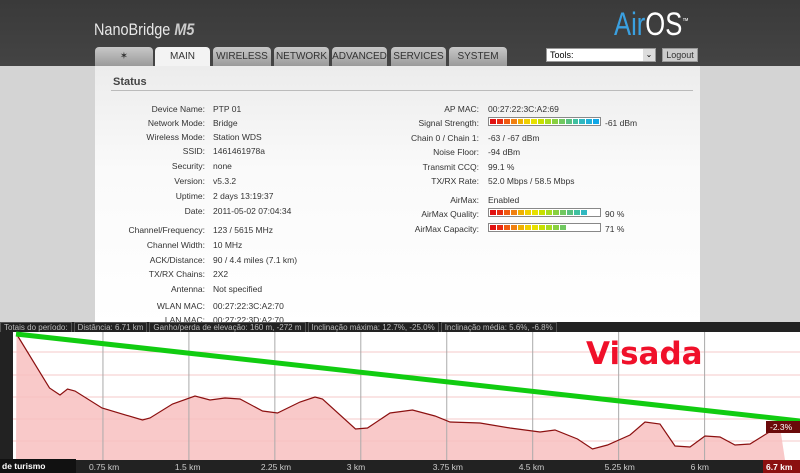  Describe the element at coordinates (356, 467) in the screenshot. I see `x-tick-label: 3 km` at that location.